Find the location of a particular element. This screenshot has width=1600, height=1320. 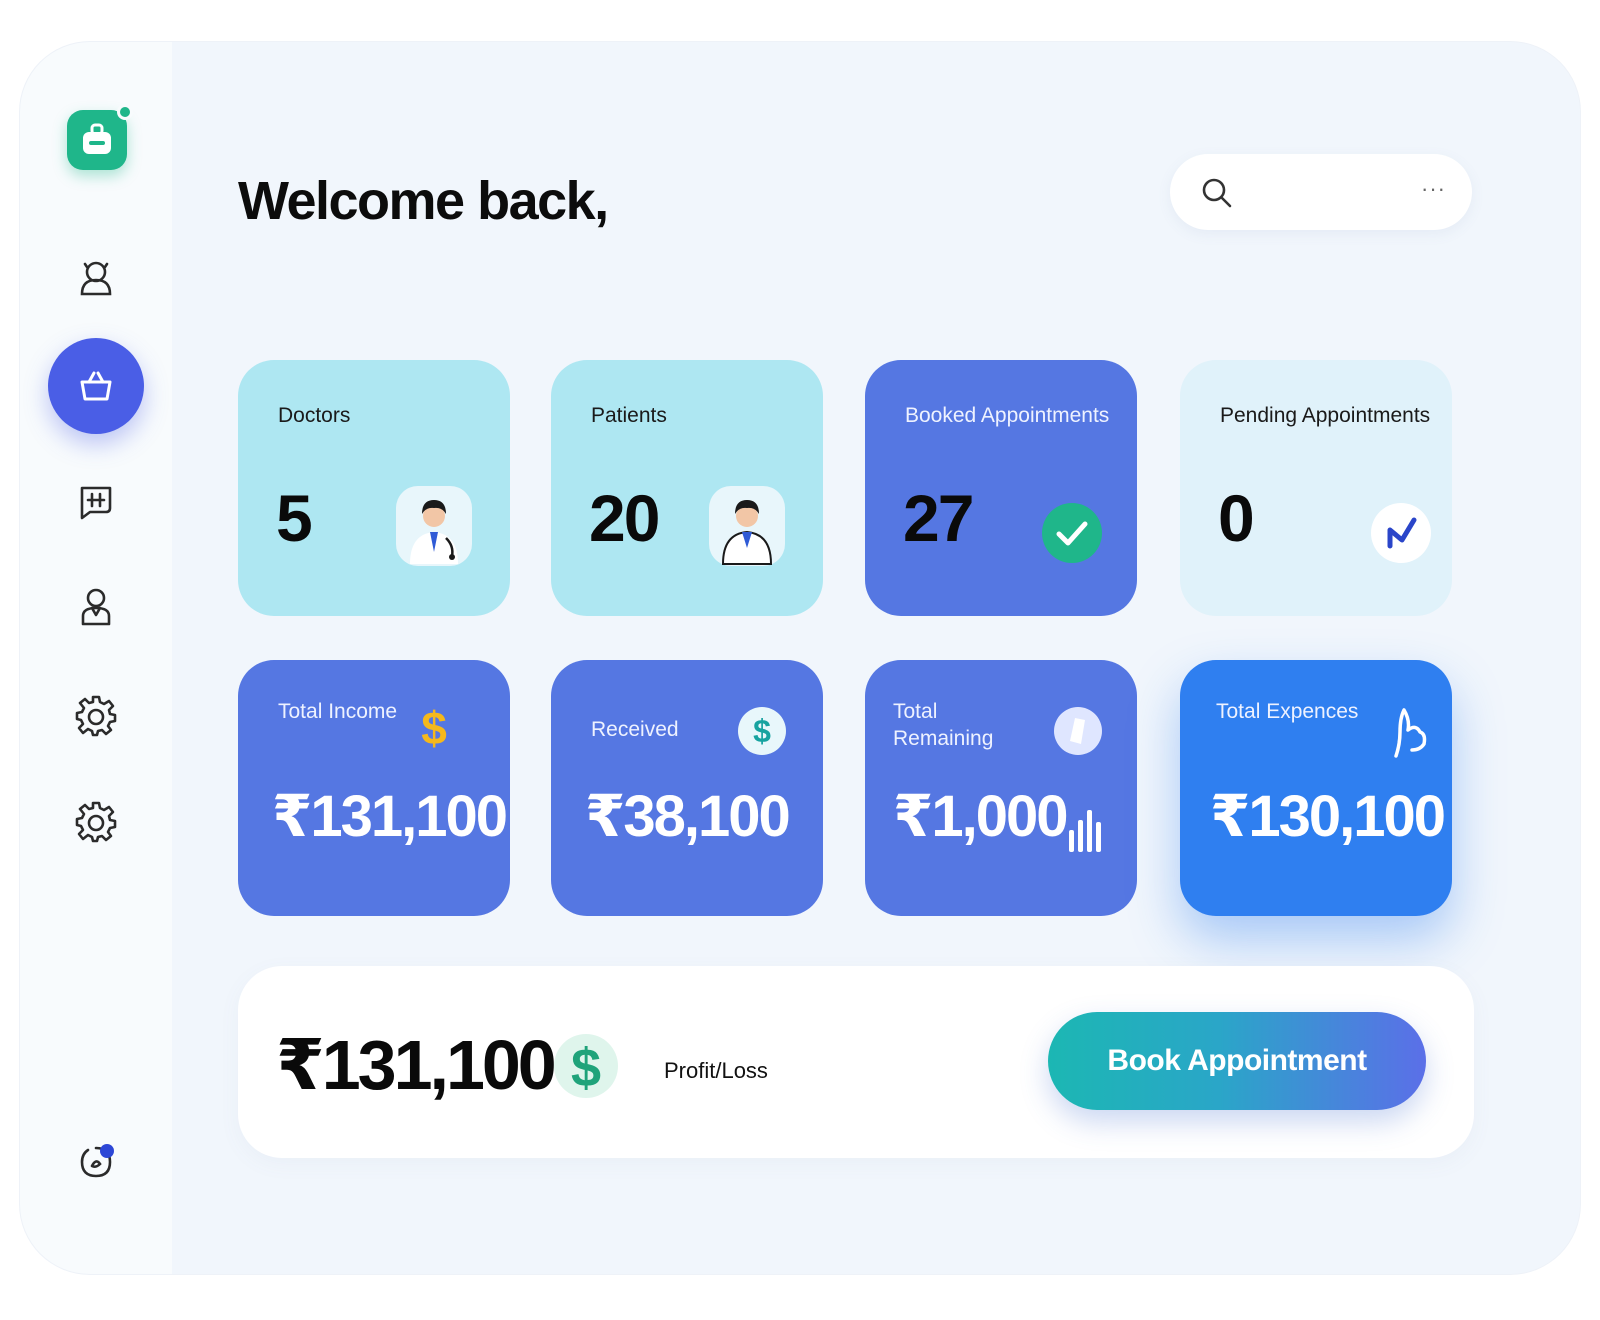

total-expences-label: Total Expences is located at coordinates (1287, 711).